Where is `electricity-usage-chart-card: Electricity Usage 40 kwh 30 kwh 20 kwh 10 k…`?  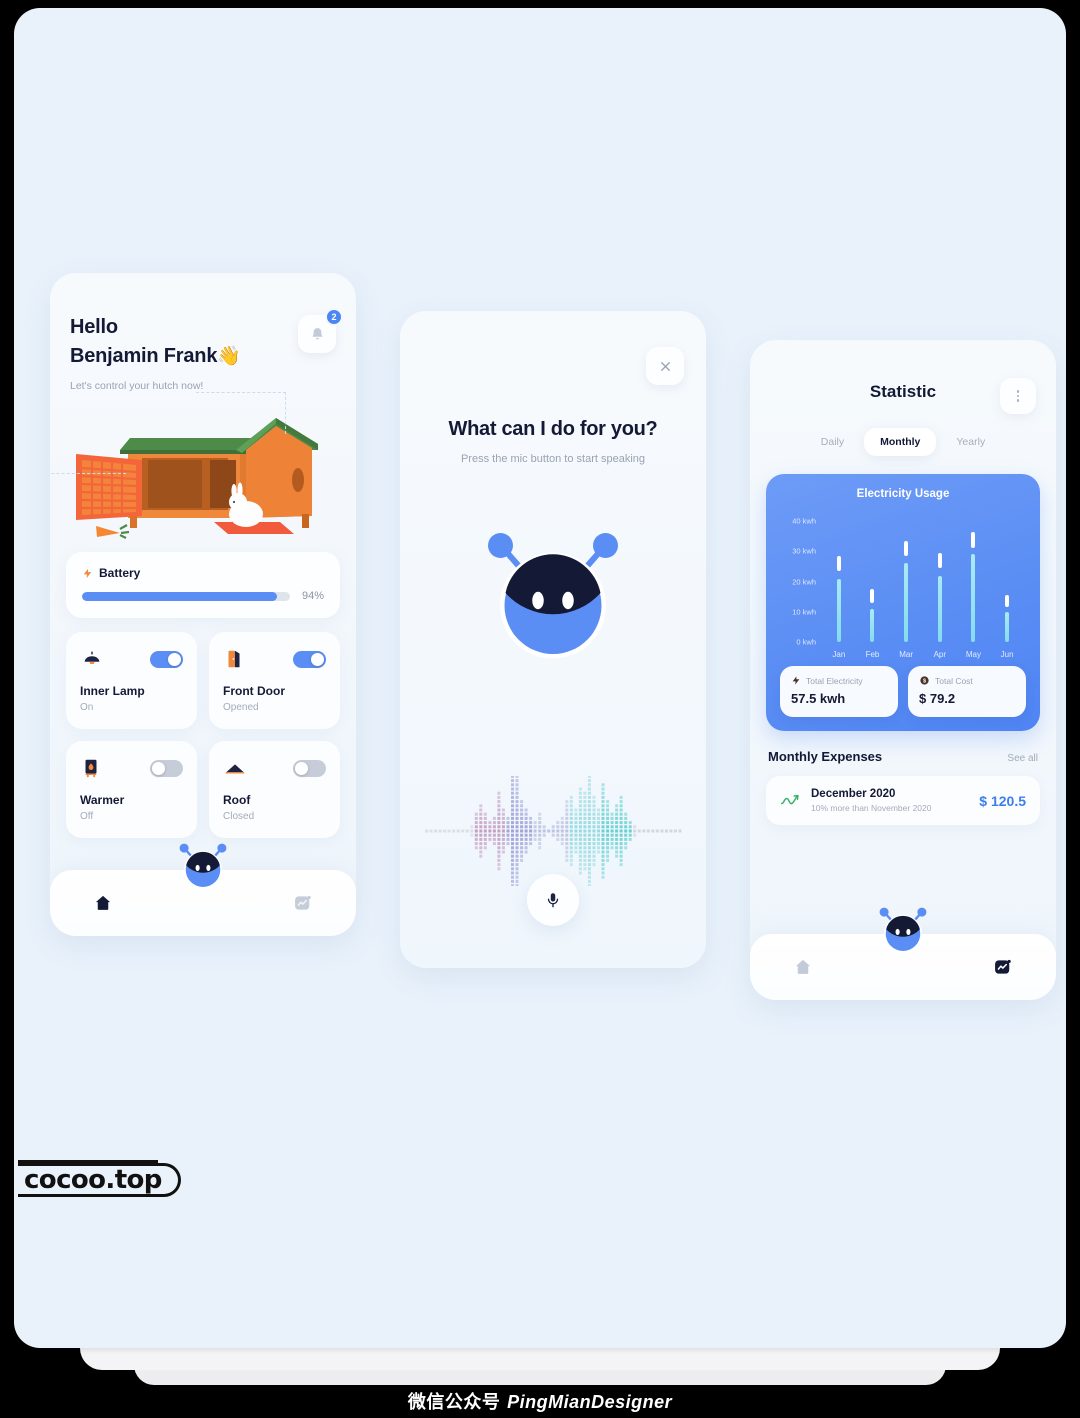
electricity-usage-chart-card: Electricity Usage 40 kwh 30 kwh 20 kwh 10 k… is located at coordinates (903, 602).